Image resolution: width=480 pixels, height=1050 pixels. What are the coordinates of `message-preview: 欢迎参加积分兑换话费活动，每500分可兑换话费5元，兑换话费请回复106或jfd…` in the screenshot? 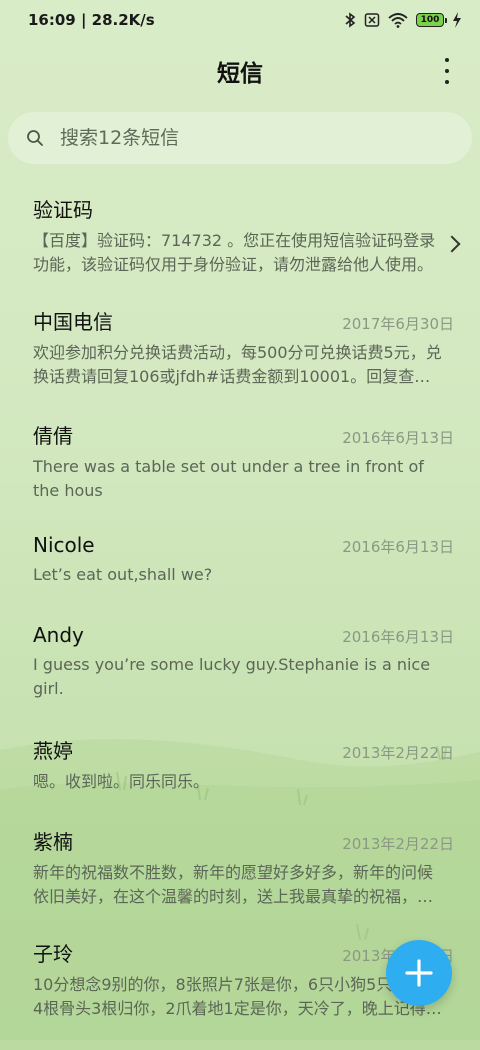 It's located at (237, 364).